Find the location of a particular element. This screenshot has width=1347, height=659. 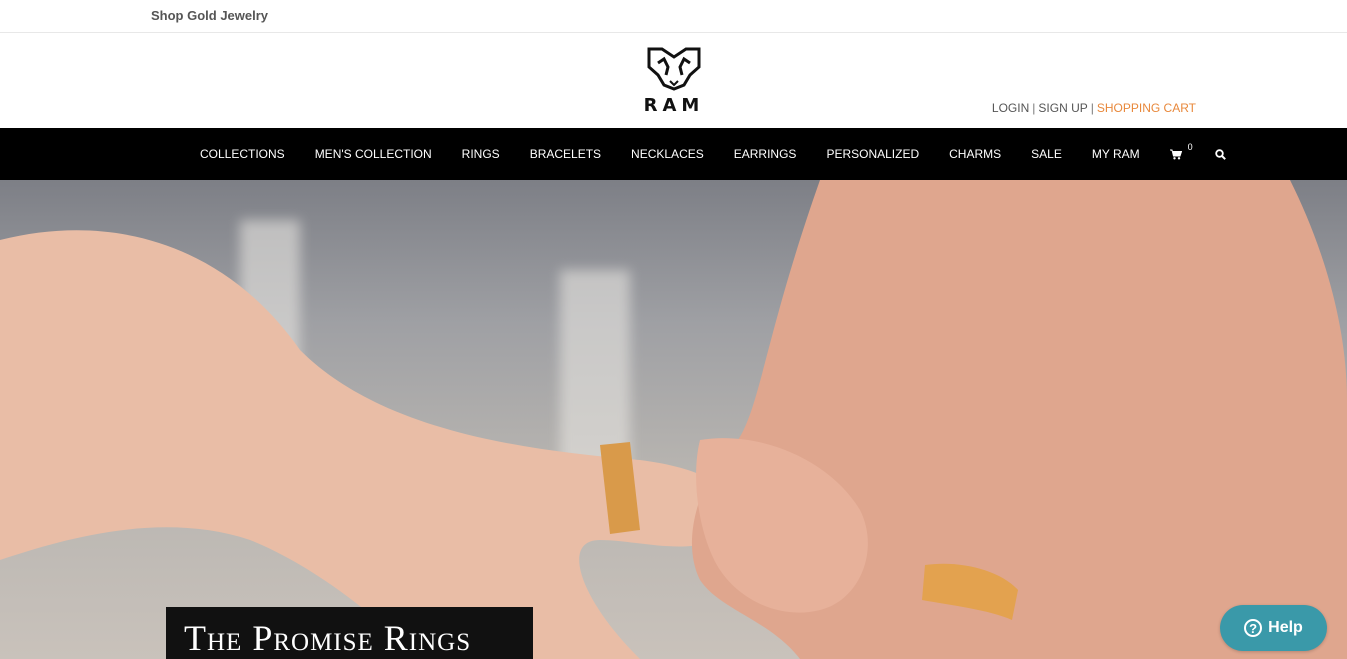

nav-item-my-ram: MY RAM is located at coordinates (1116, 154).